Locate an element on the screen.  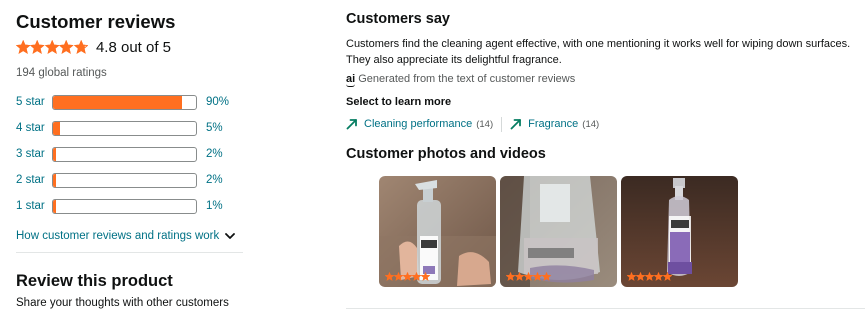
histogram-percent: 1% is located at coordinates (214, 206).